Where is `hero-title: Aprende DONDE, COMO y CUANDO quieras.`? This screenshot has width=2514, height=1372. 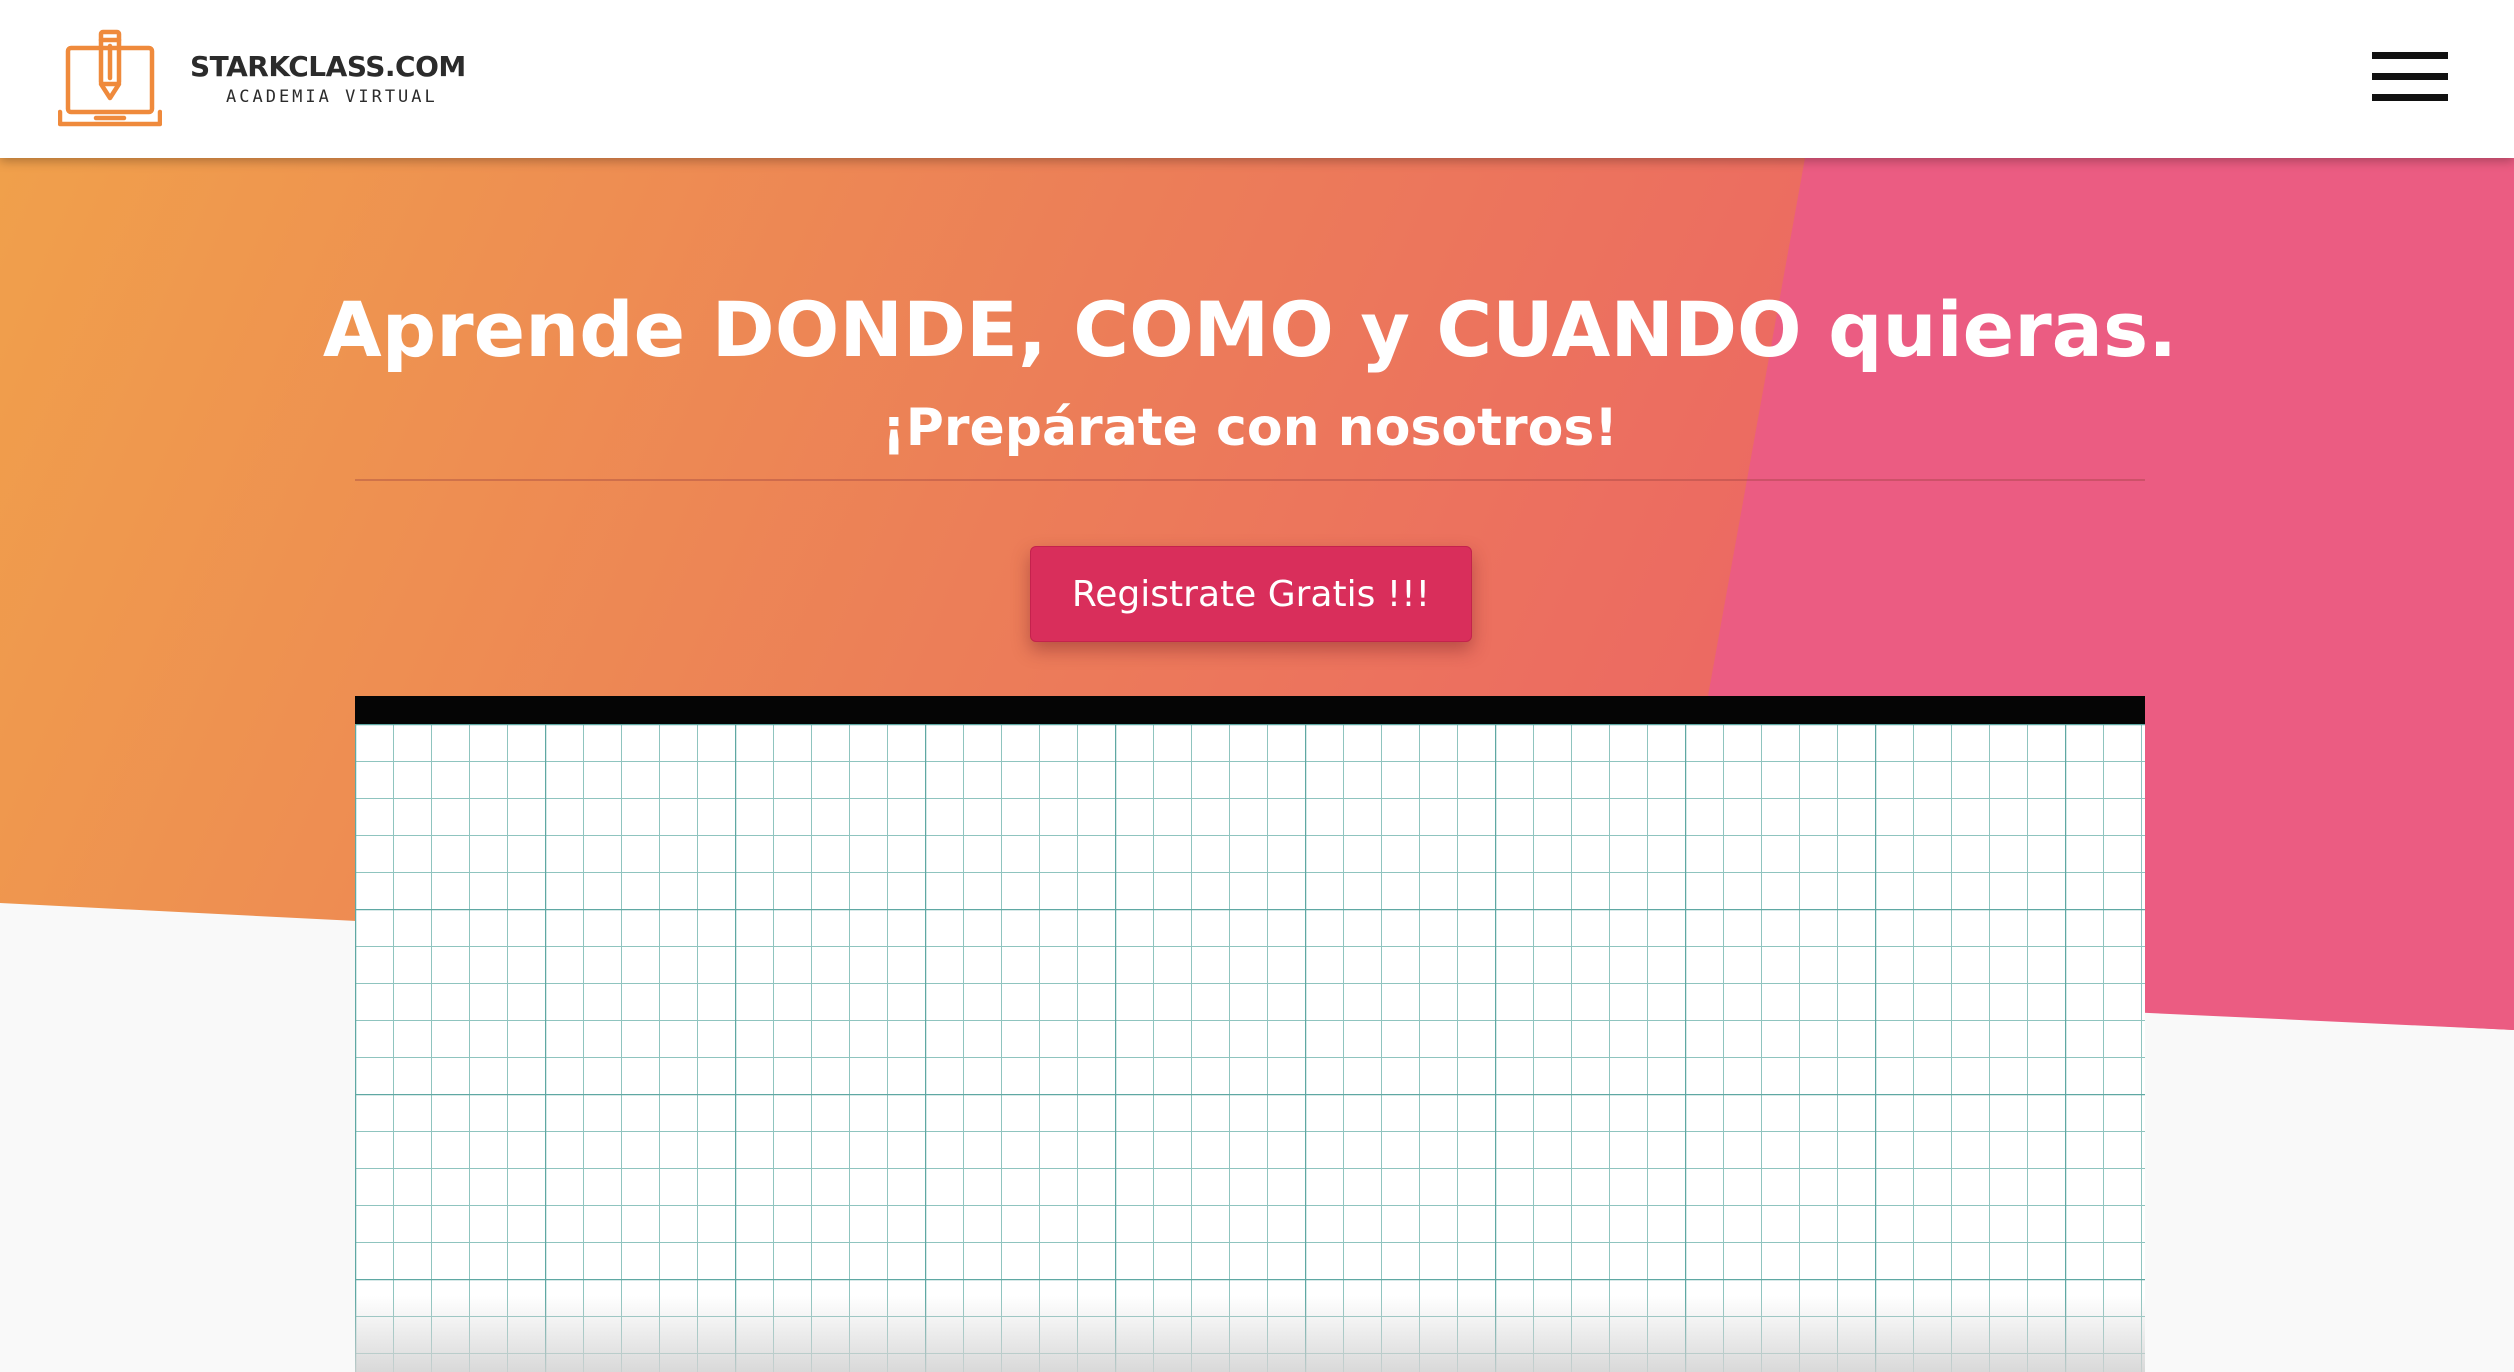 hero-title: Aprende DONDE, COMO y CUANDO quieras. is located at coordinates (1250, 329).